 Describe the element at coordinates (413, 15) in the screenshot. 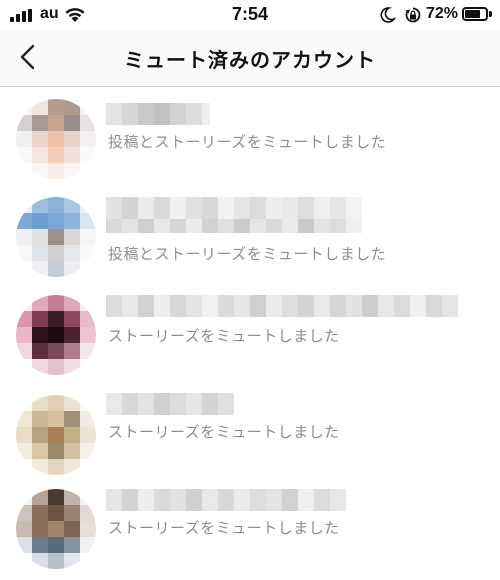

I see `rotation-lock-icon` at that location.